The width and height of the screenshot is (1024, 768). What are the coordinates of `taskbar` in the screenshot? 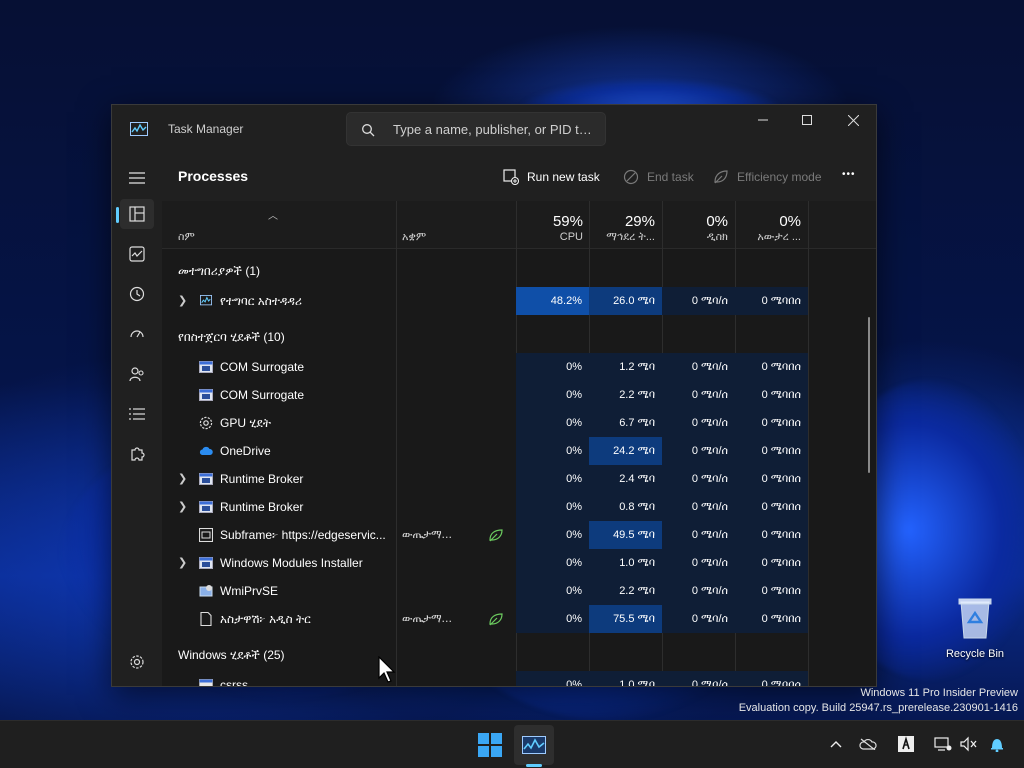 It's located at (512, 744).